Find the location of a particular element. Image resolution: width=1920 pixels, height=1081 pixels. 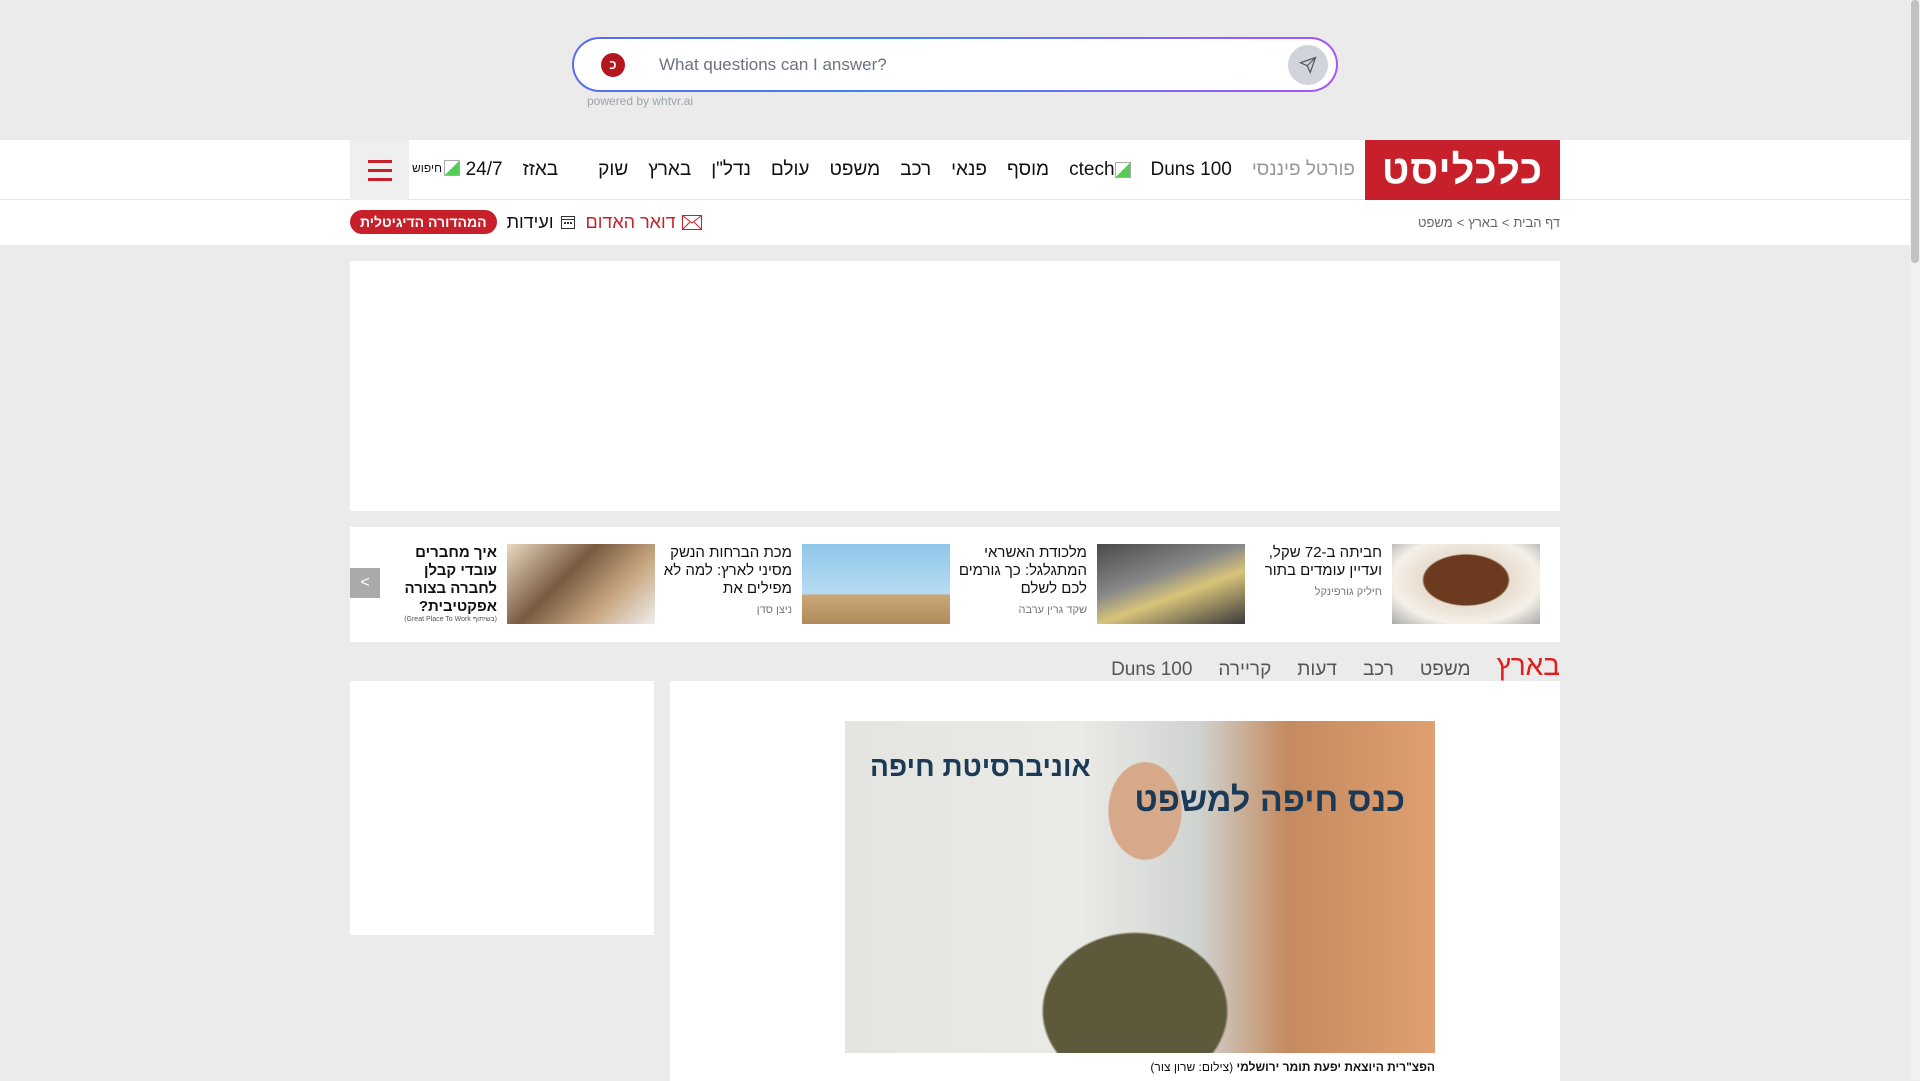

nav-item-law: משפט is located at coordinates (854, 170).